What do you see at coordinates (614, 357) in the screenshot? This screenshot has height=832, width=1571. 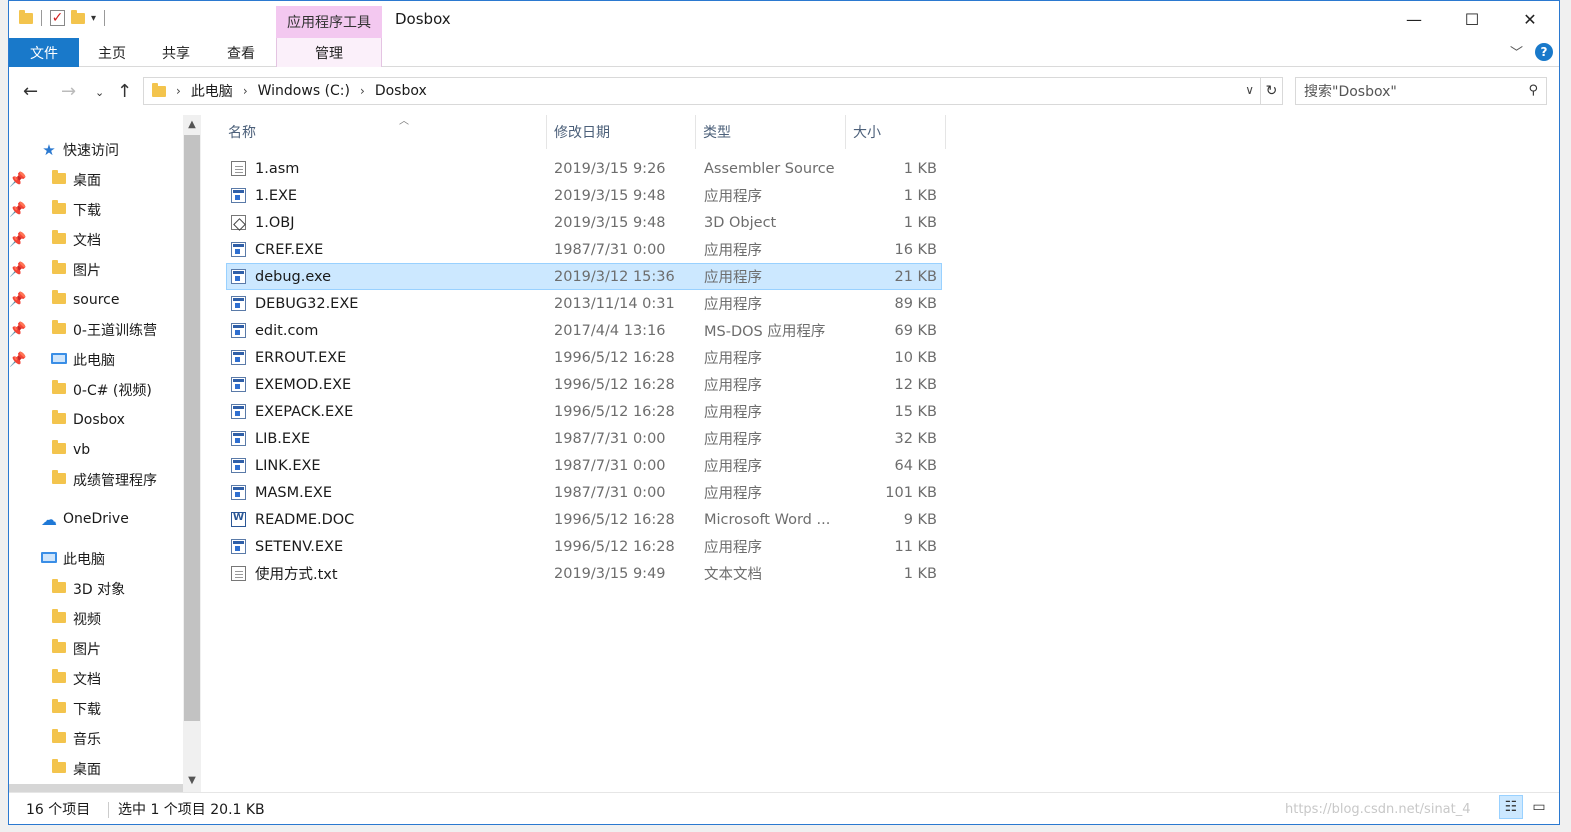 I see `file-date: 1996/5/12 16:28` at bounding box center [614, 357].